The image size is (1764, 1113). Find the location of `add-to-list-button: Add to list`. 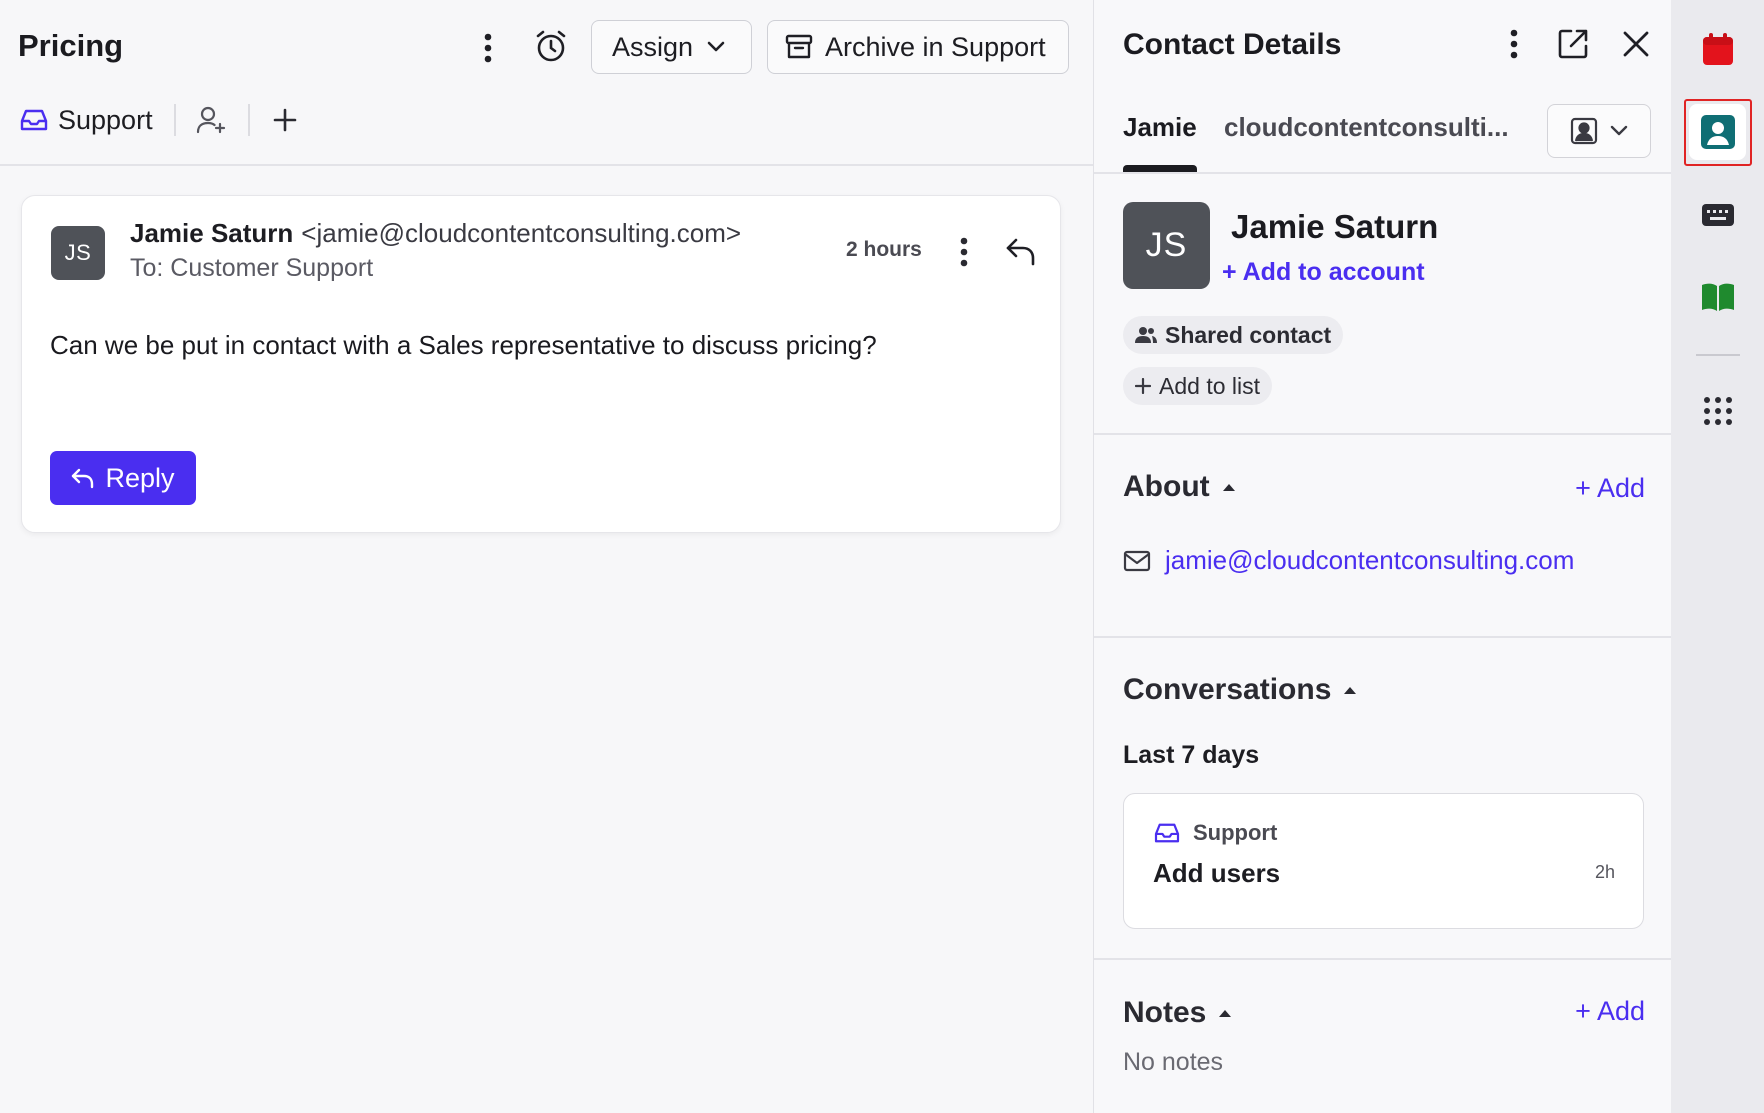

add-to-list-button: Add to list is located at coordinates (1197, 386).